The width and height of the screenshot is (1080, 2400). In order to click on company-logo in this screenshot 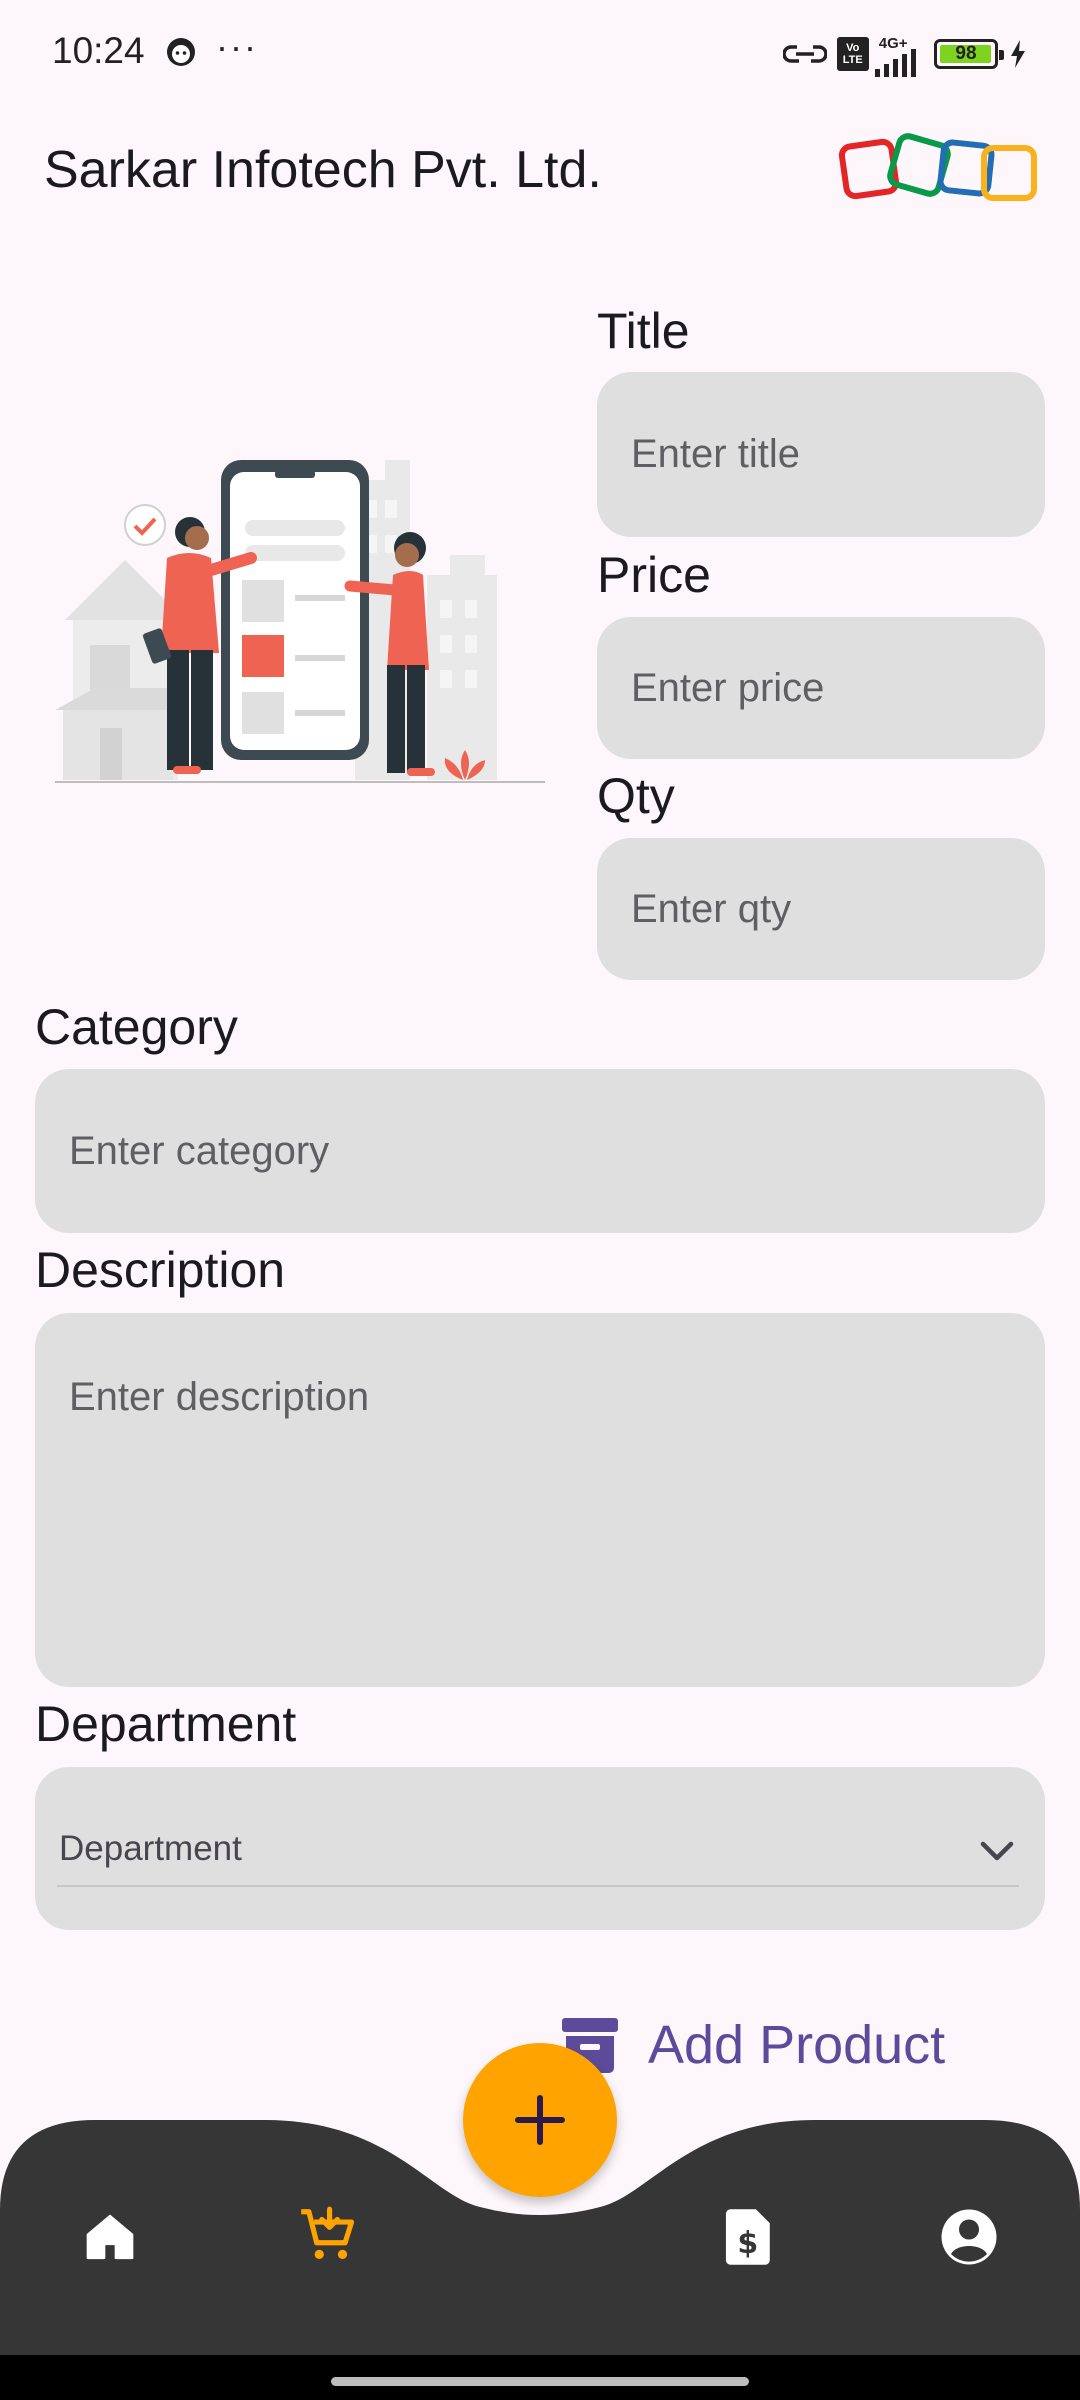, I will do `click(937, 167)`.